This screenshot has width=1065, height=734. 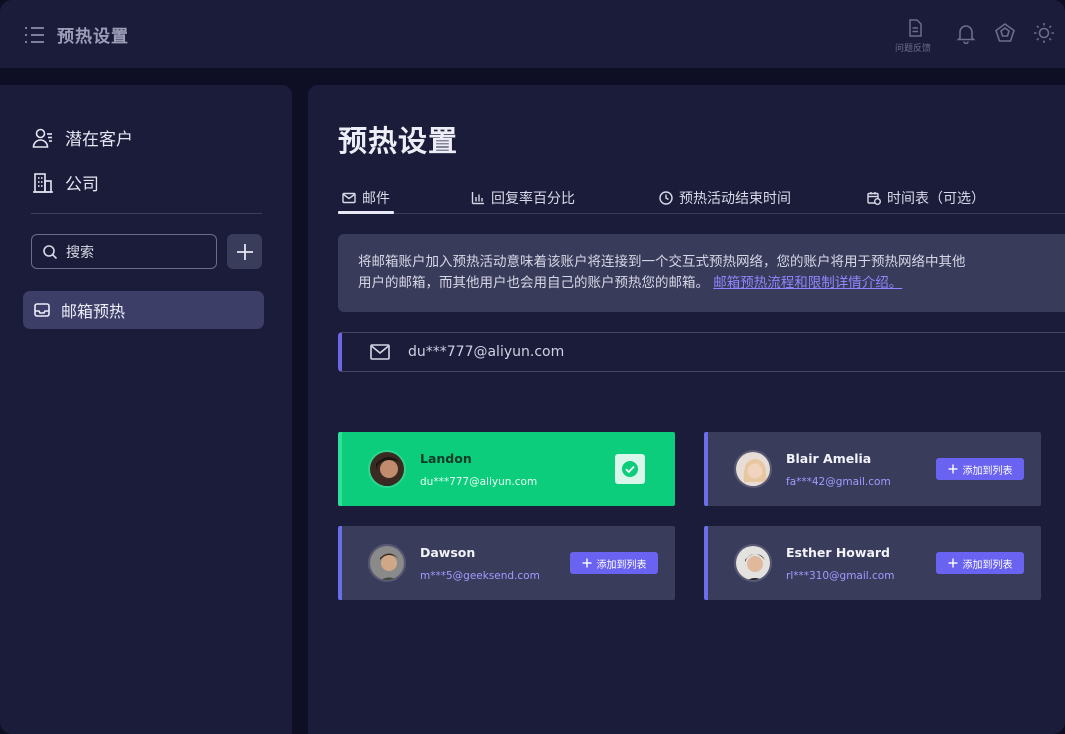 What do you see at coordinates (42, 310) in the screenshot?
I see `inbox-icon` at bounding box center [42, 310].